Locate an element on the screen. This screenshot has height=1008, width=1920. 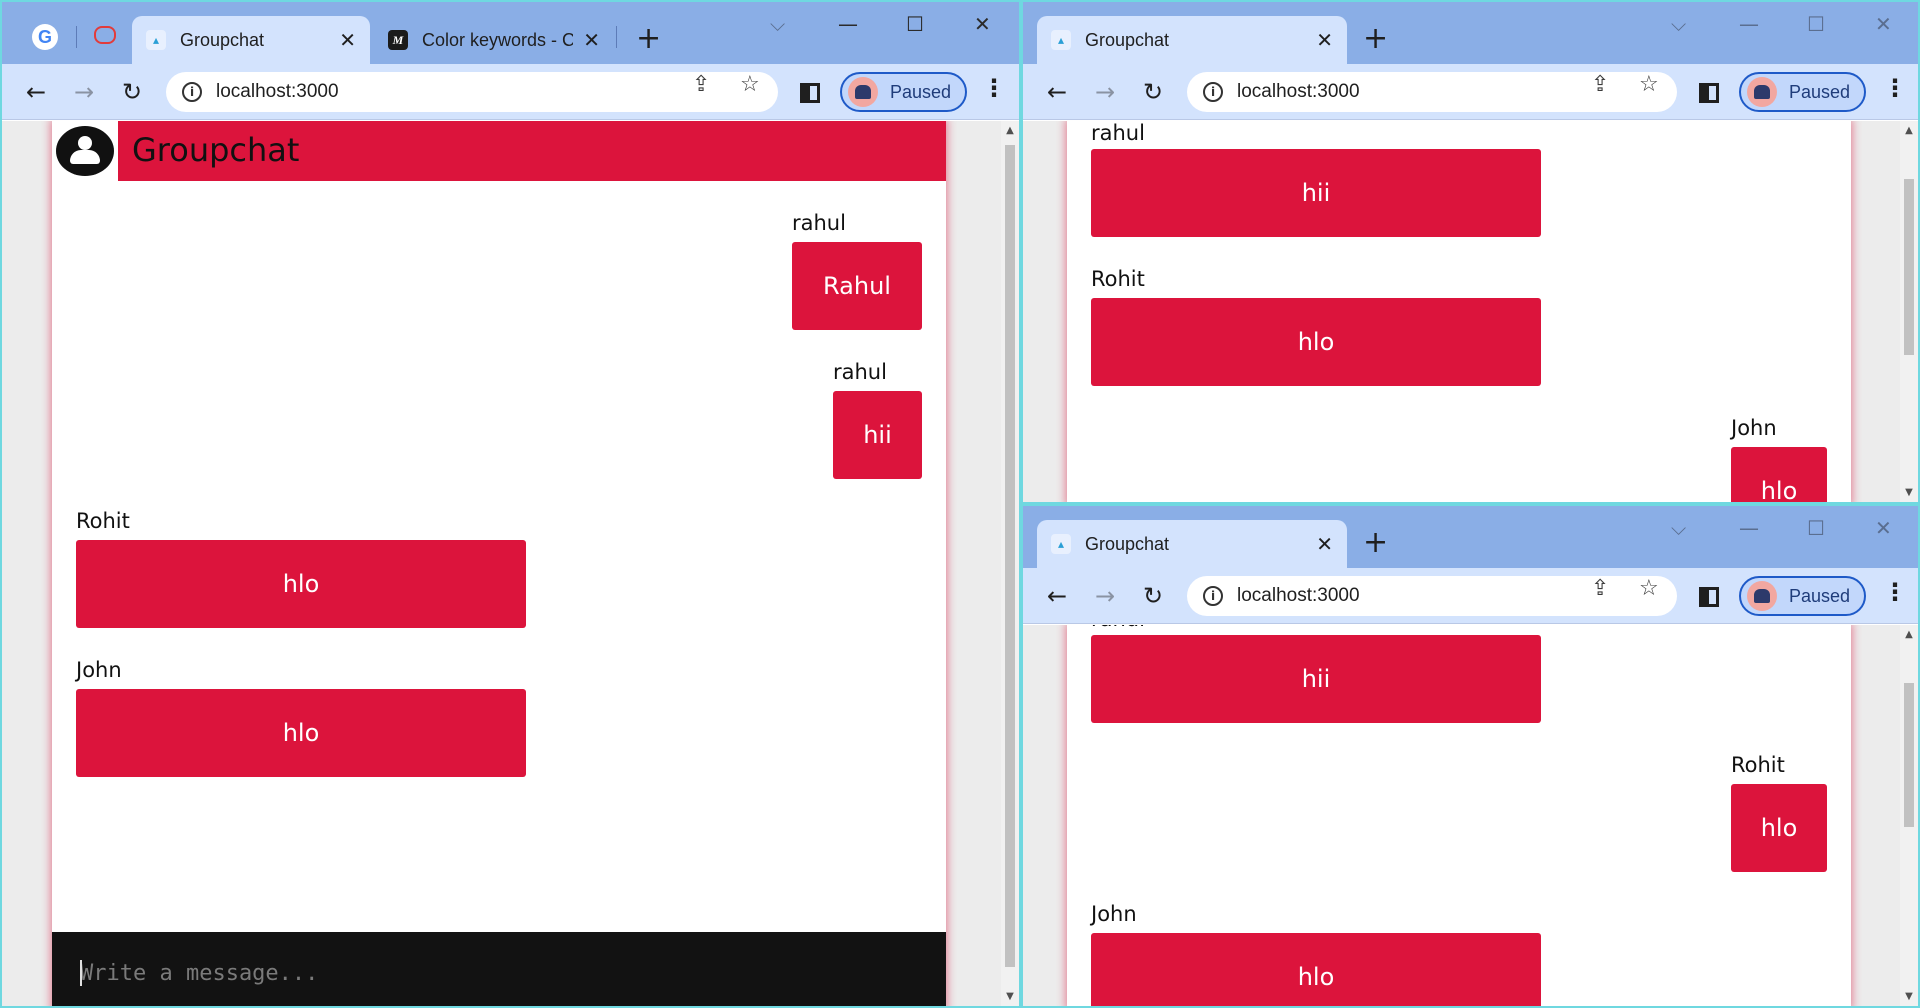
google-icon: G is located at coordinates (45, 37).